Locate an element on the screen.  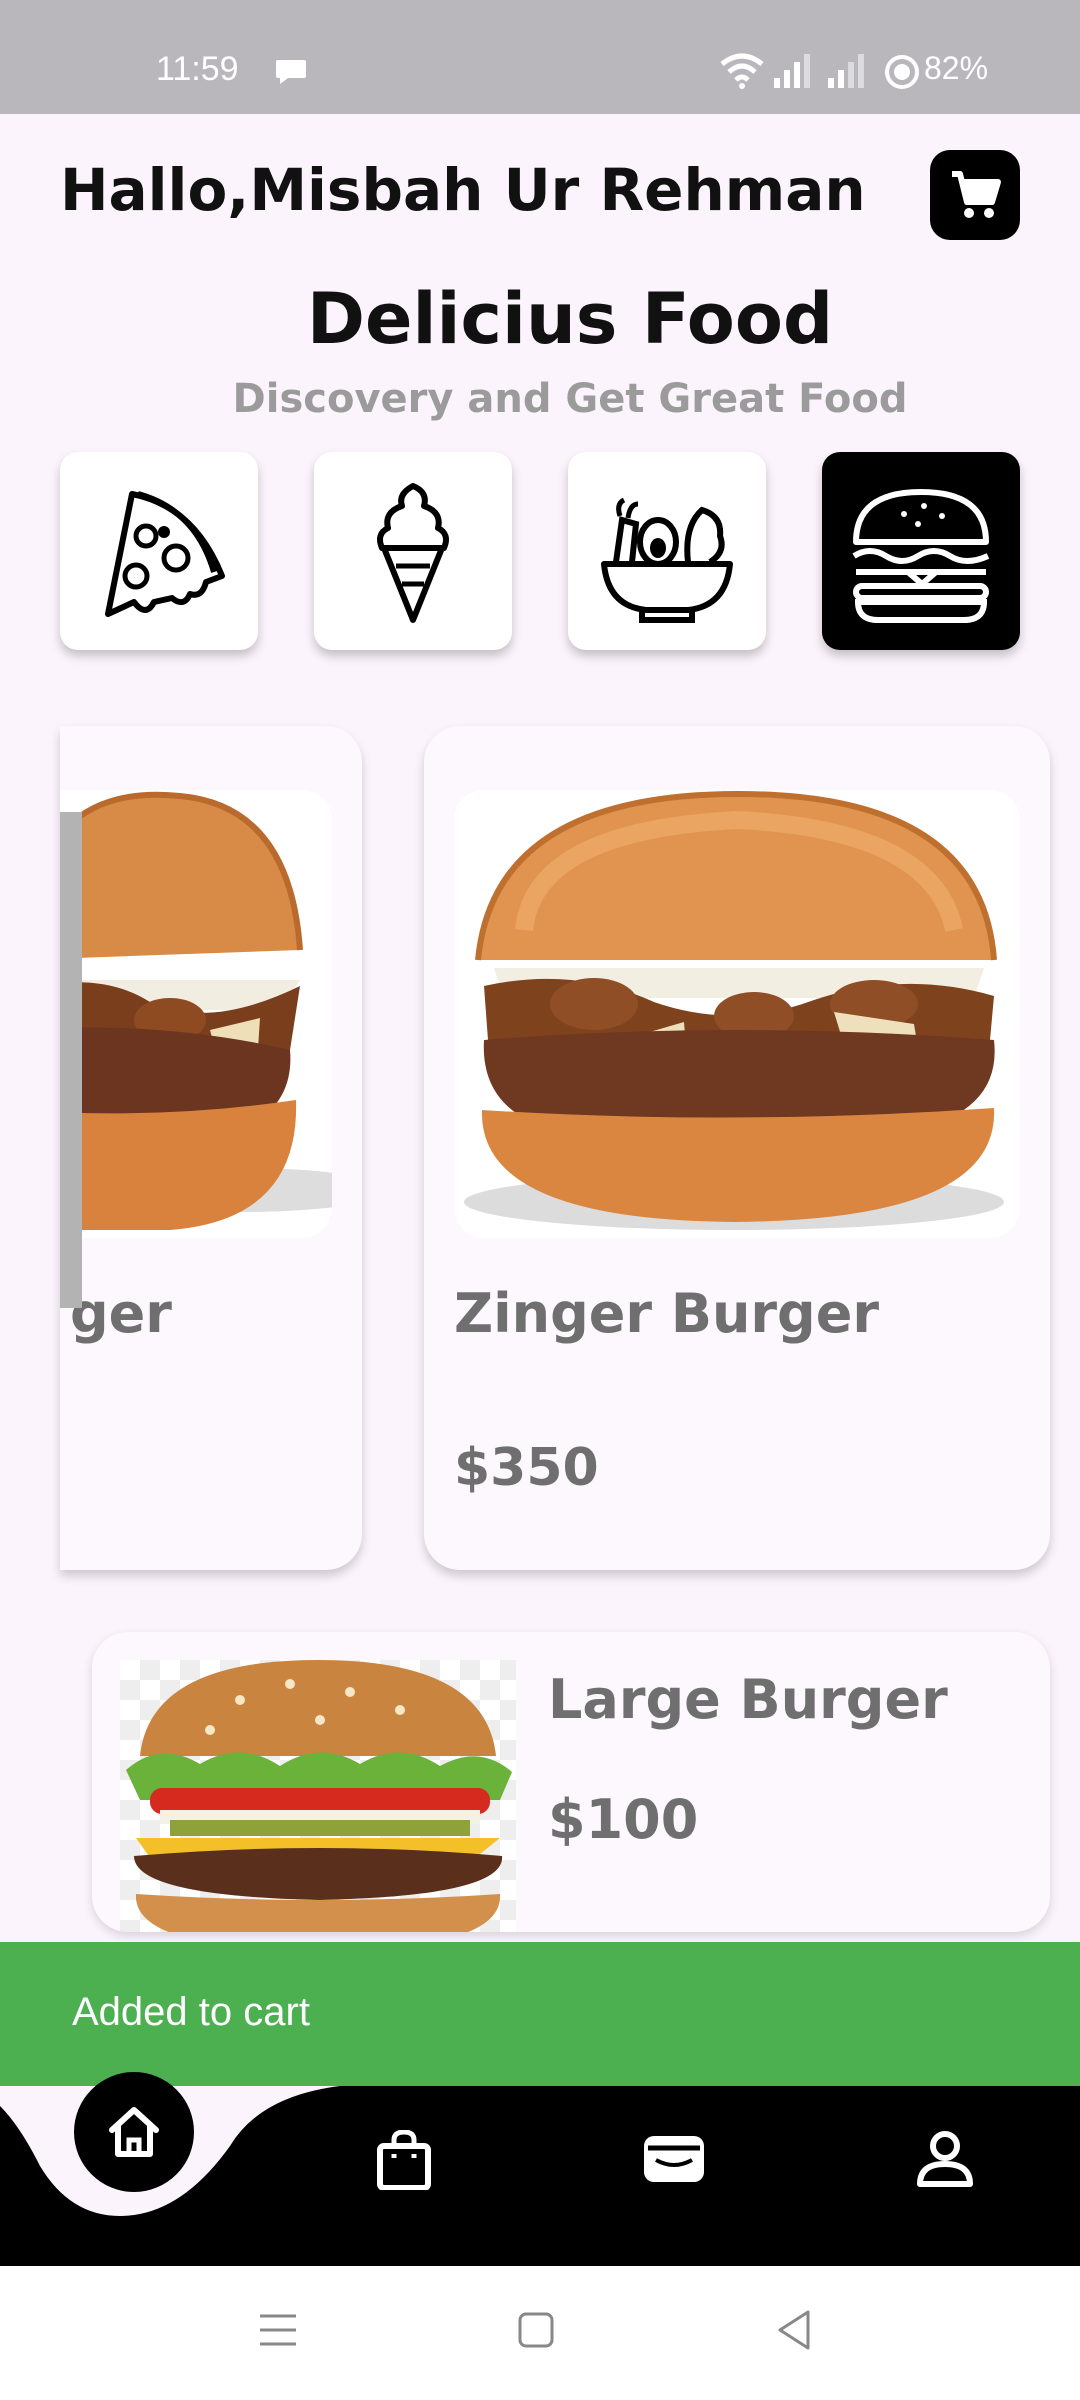
wallet-icon is located at coordinates (674, 2158).